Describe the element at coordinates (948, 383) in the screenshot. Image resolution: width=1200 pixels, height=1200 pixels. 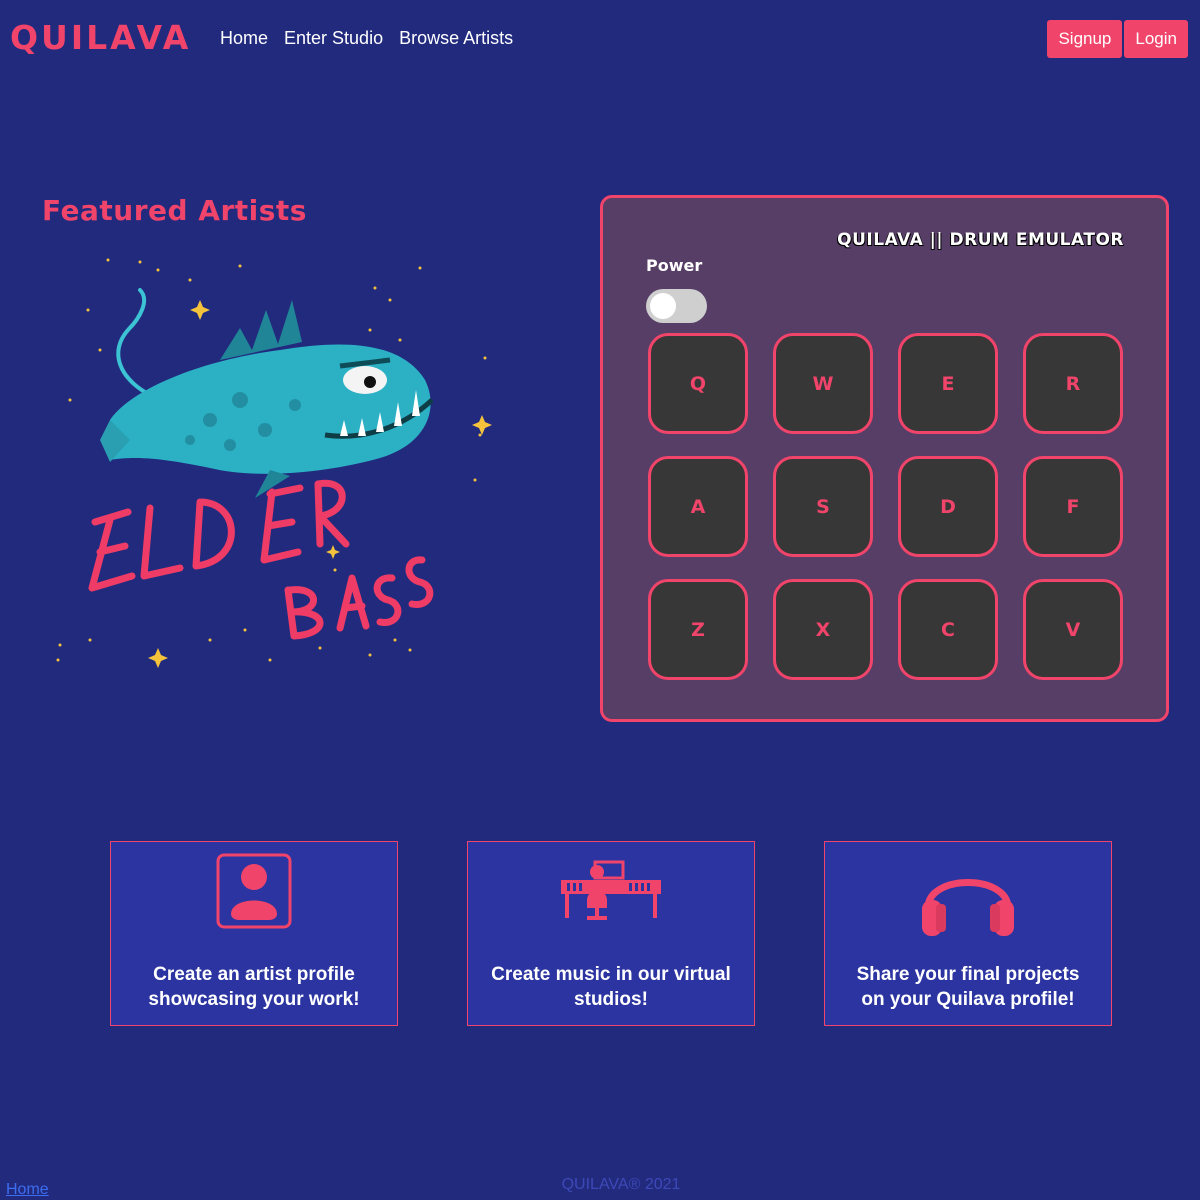
I see `drum-pad-e: E` at that location.